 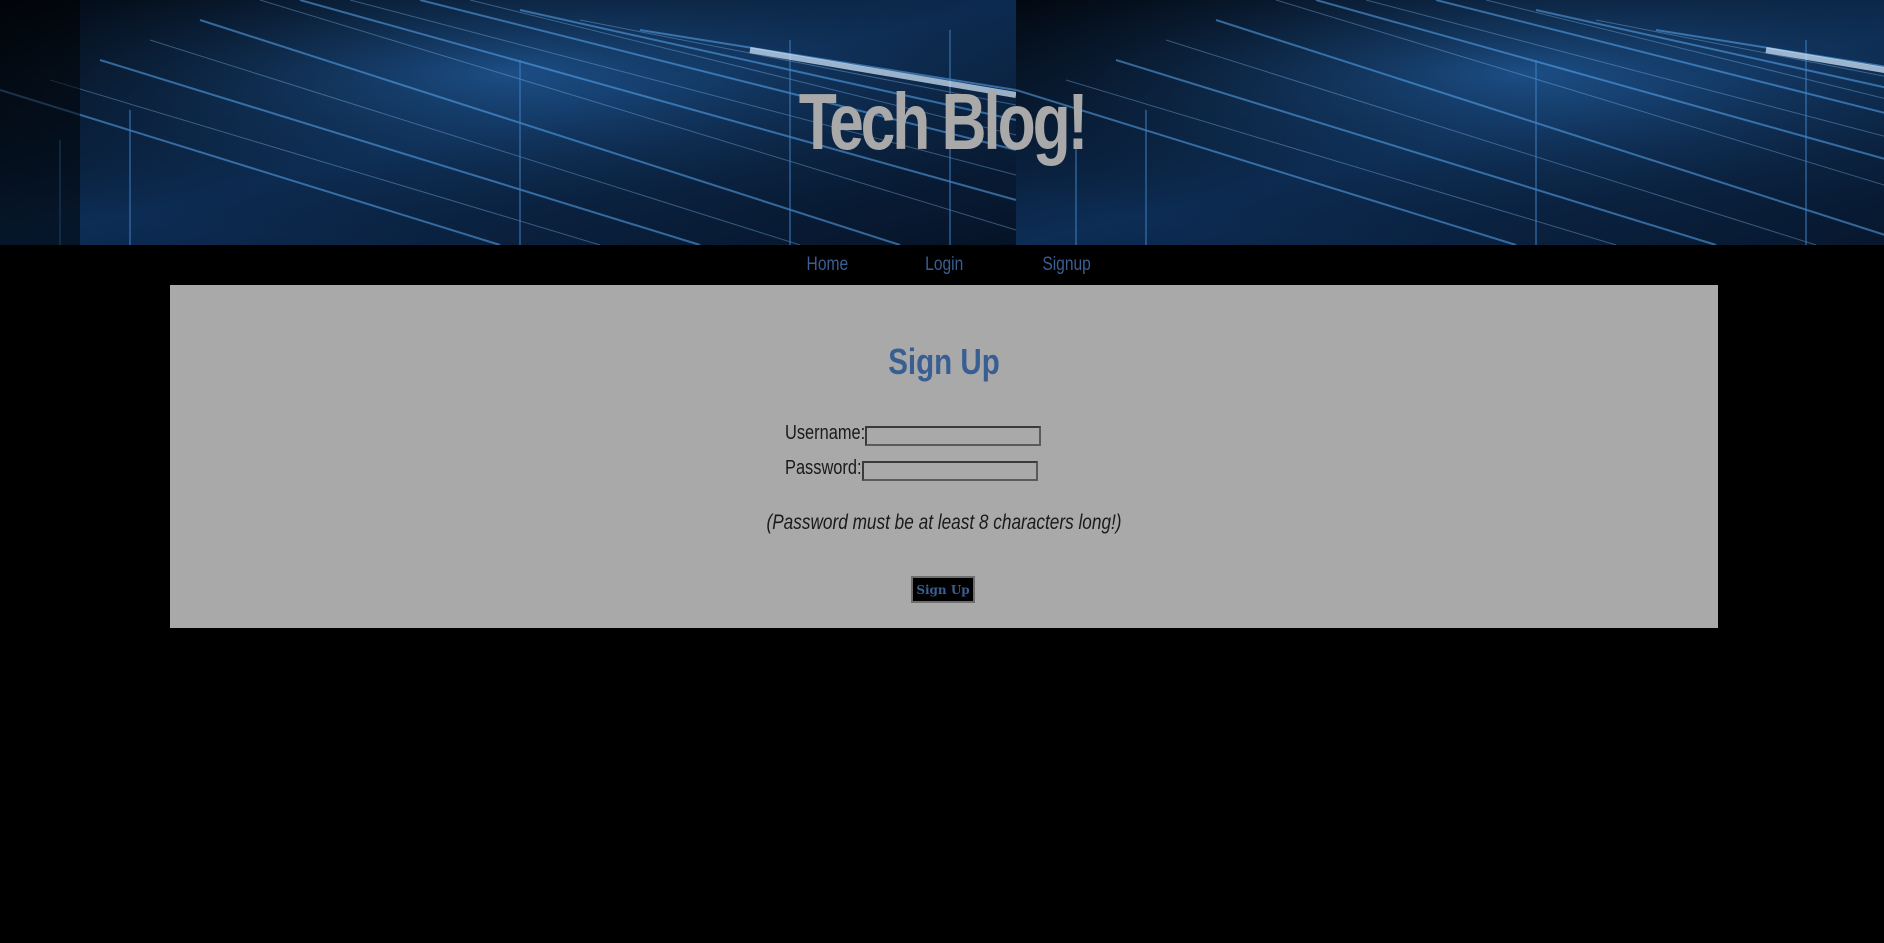 I want to click on nav-login-link: Login, so click(x=944, y=265).